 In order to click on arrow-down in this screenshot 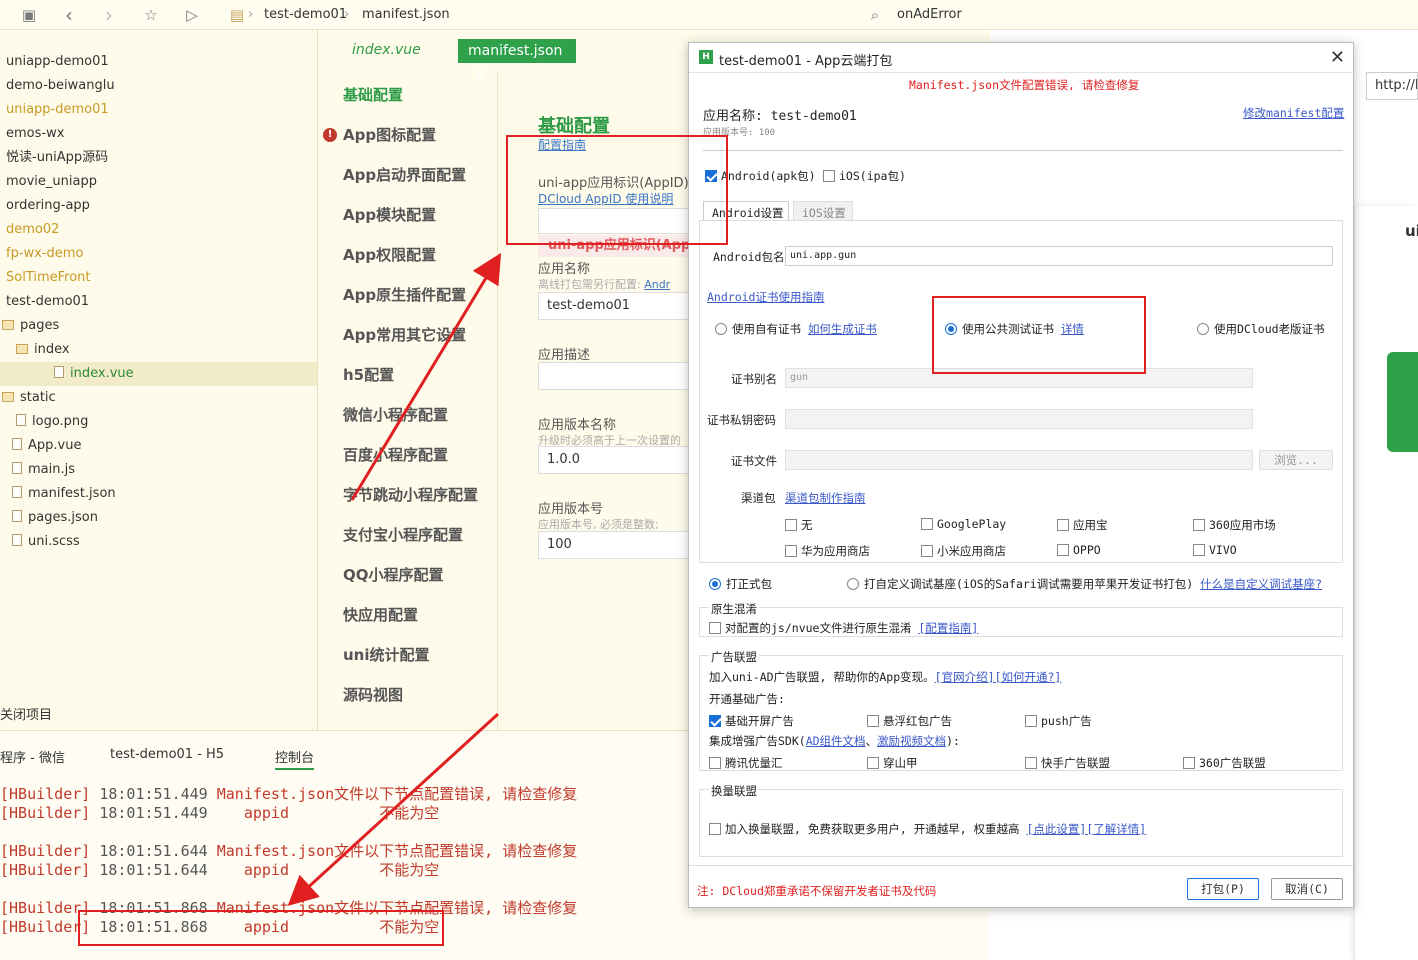, I will do `click(393, 809)`.